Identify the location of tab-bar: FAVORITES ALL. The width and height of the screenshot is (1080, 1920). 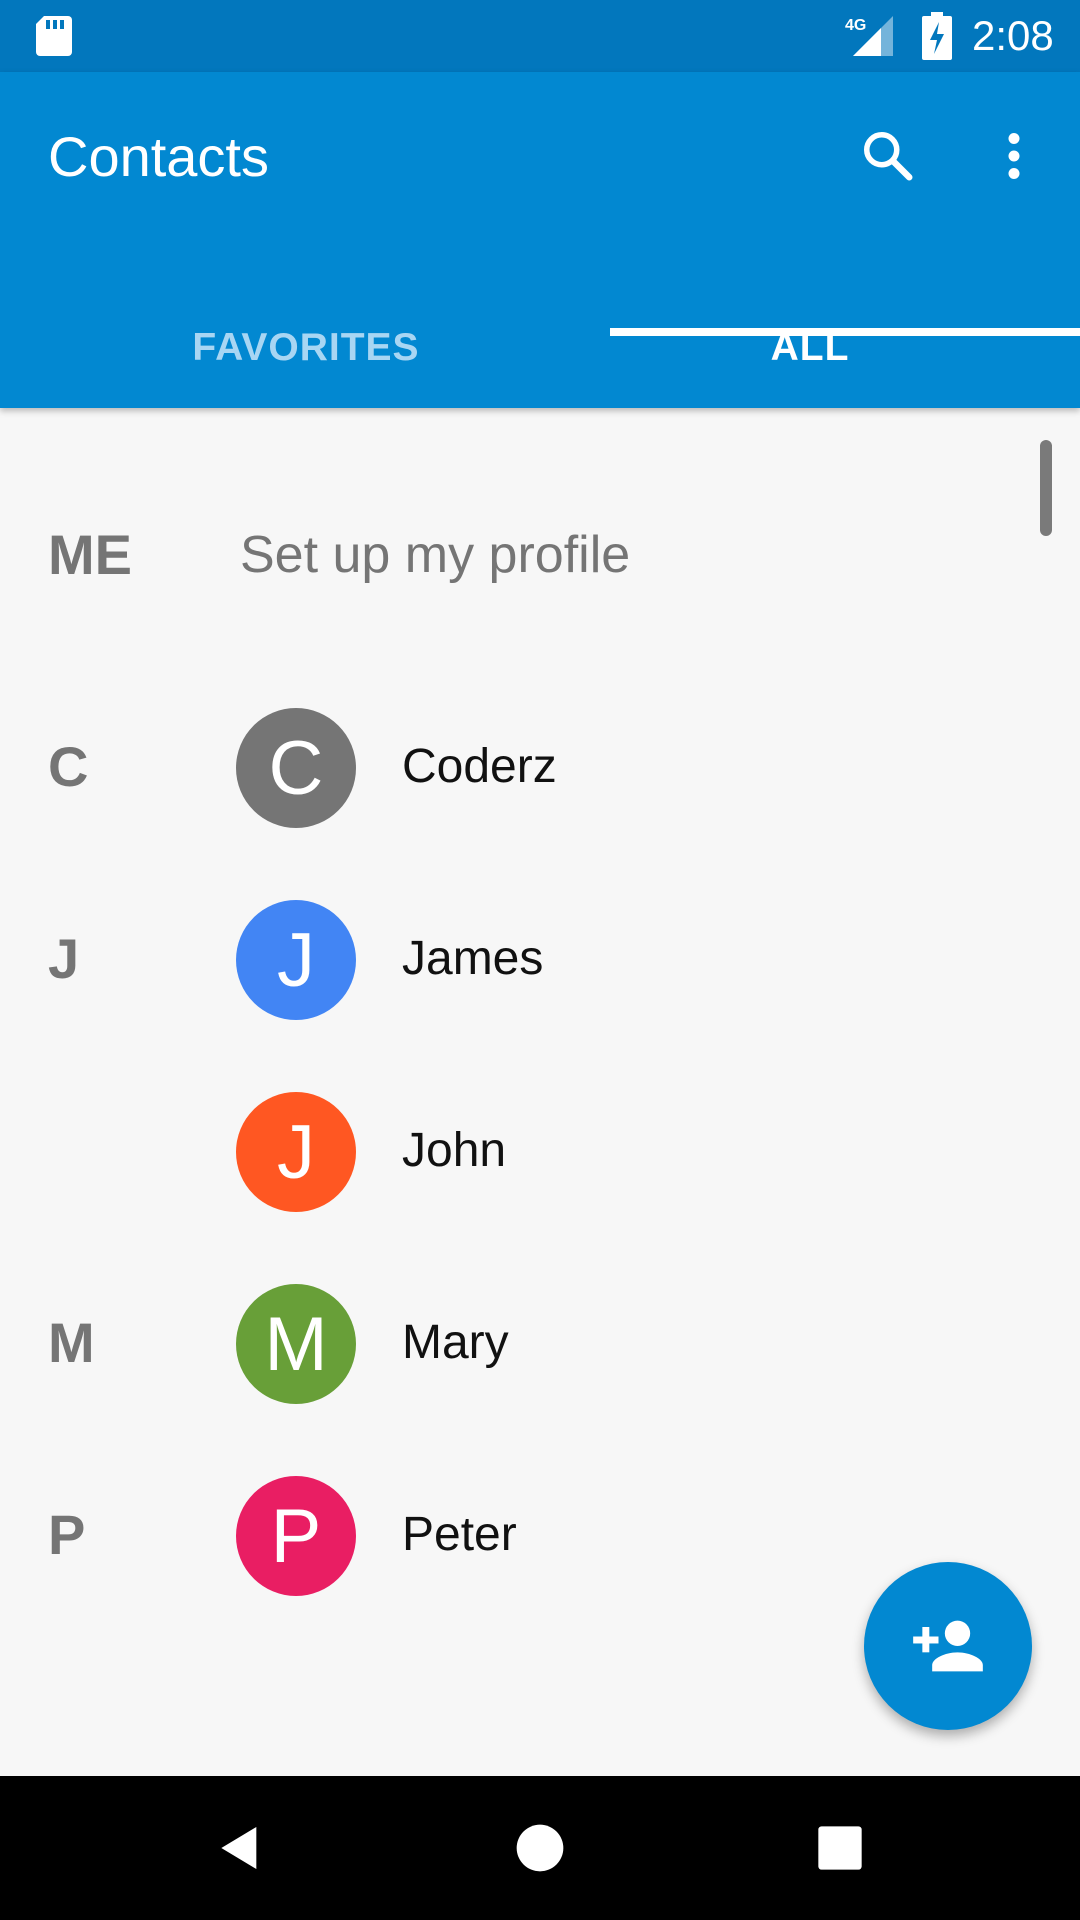
(540, 348).